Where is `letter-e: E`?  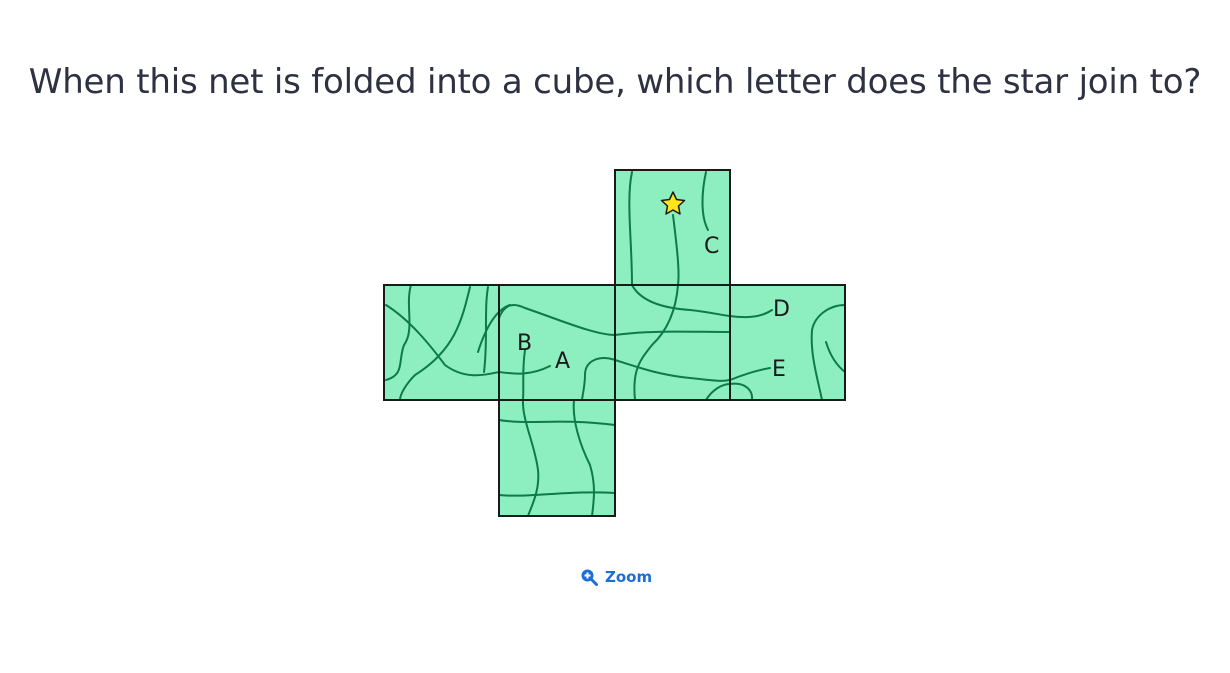
letter-e: E is located at coordinates (779, 369).